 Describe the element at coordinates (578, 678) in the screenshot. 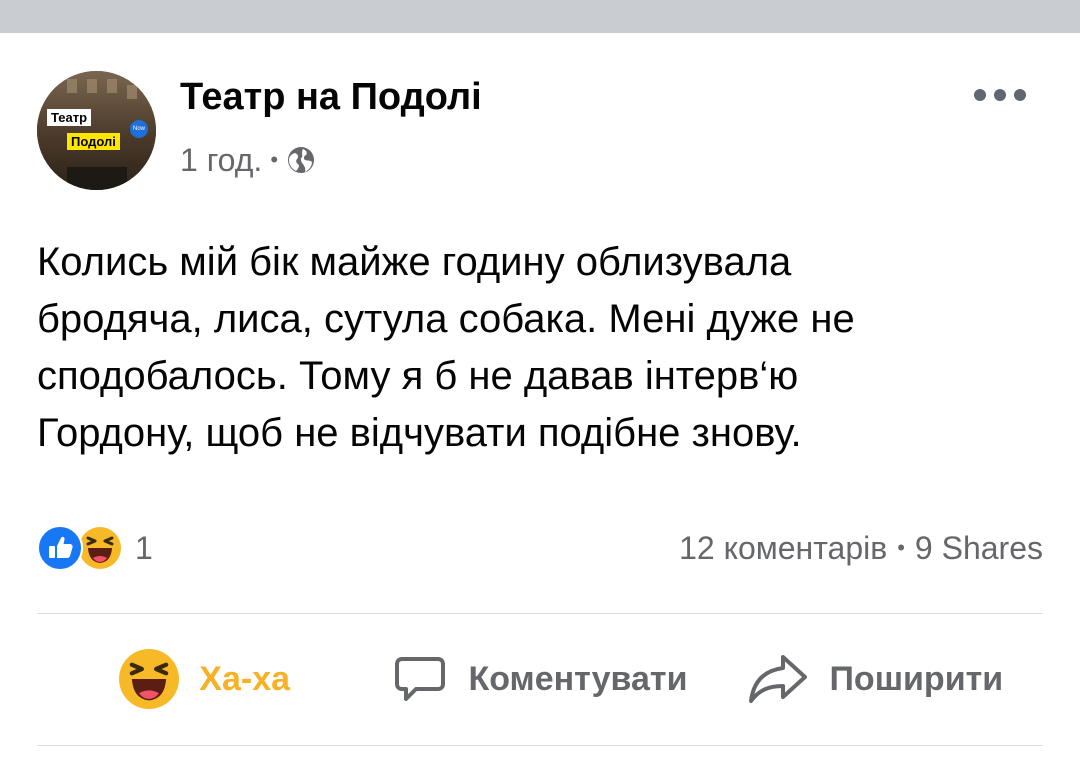

I see `comment-label: Коментувати` at that location.